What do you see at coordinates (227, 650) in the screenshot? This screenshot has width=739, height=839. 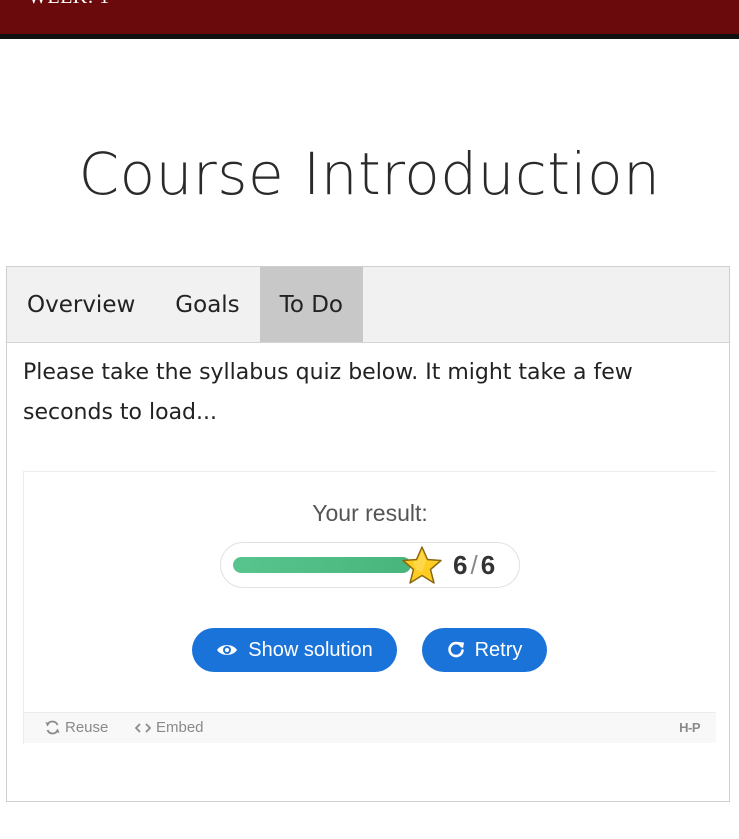 I see `eye-icon` at bounding box center [227, 650].